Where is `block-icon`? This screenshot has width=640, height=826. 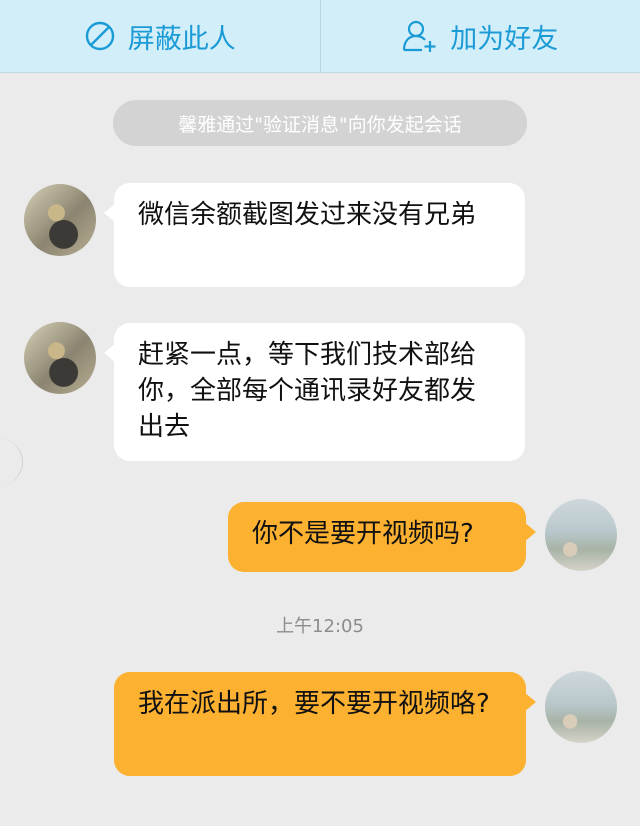
block-icon is located at coordinates (100, 36).